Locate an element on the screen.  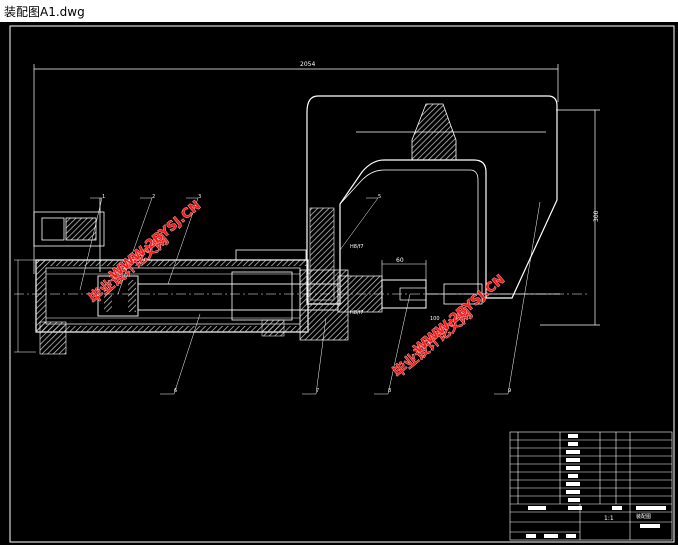
gland-bolt is located at coordinates (273, 328).